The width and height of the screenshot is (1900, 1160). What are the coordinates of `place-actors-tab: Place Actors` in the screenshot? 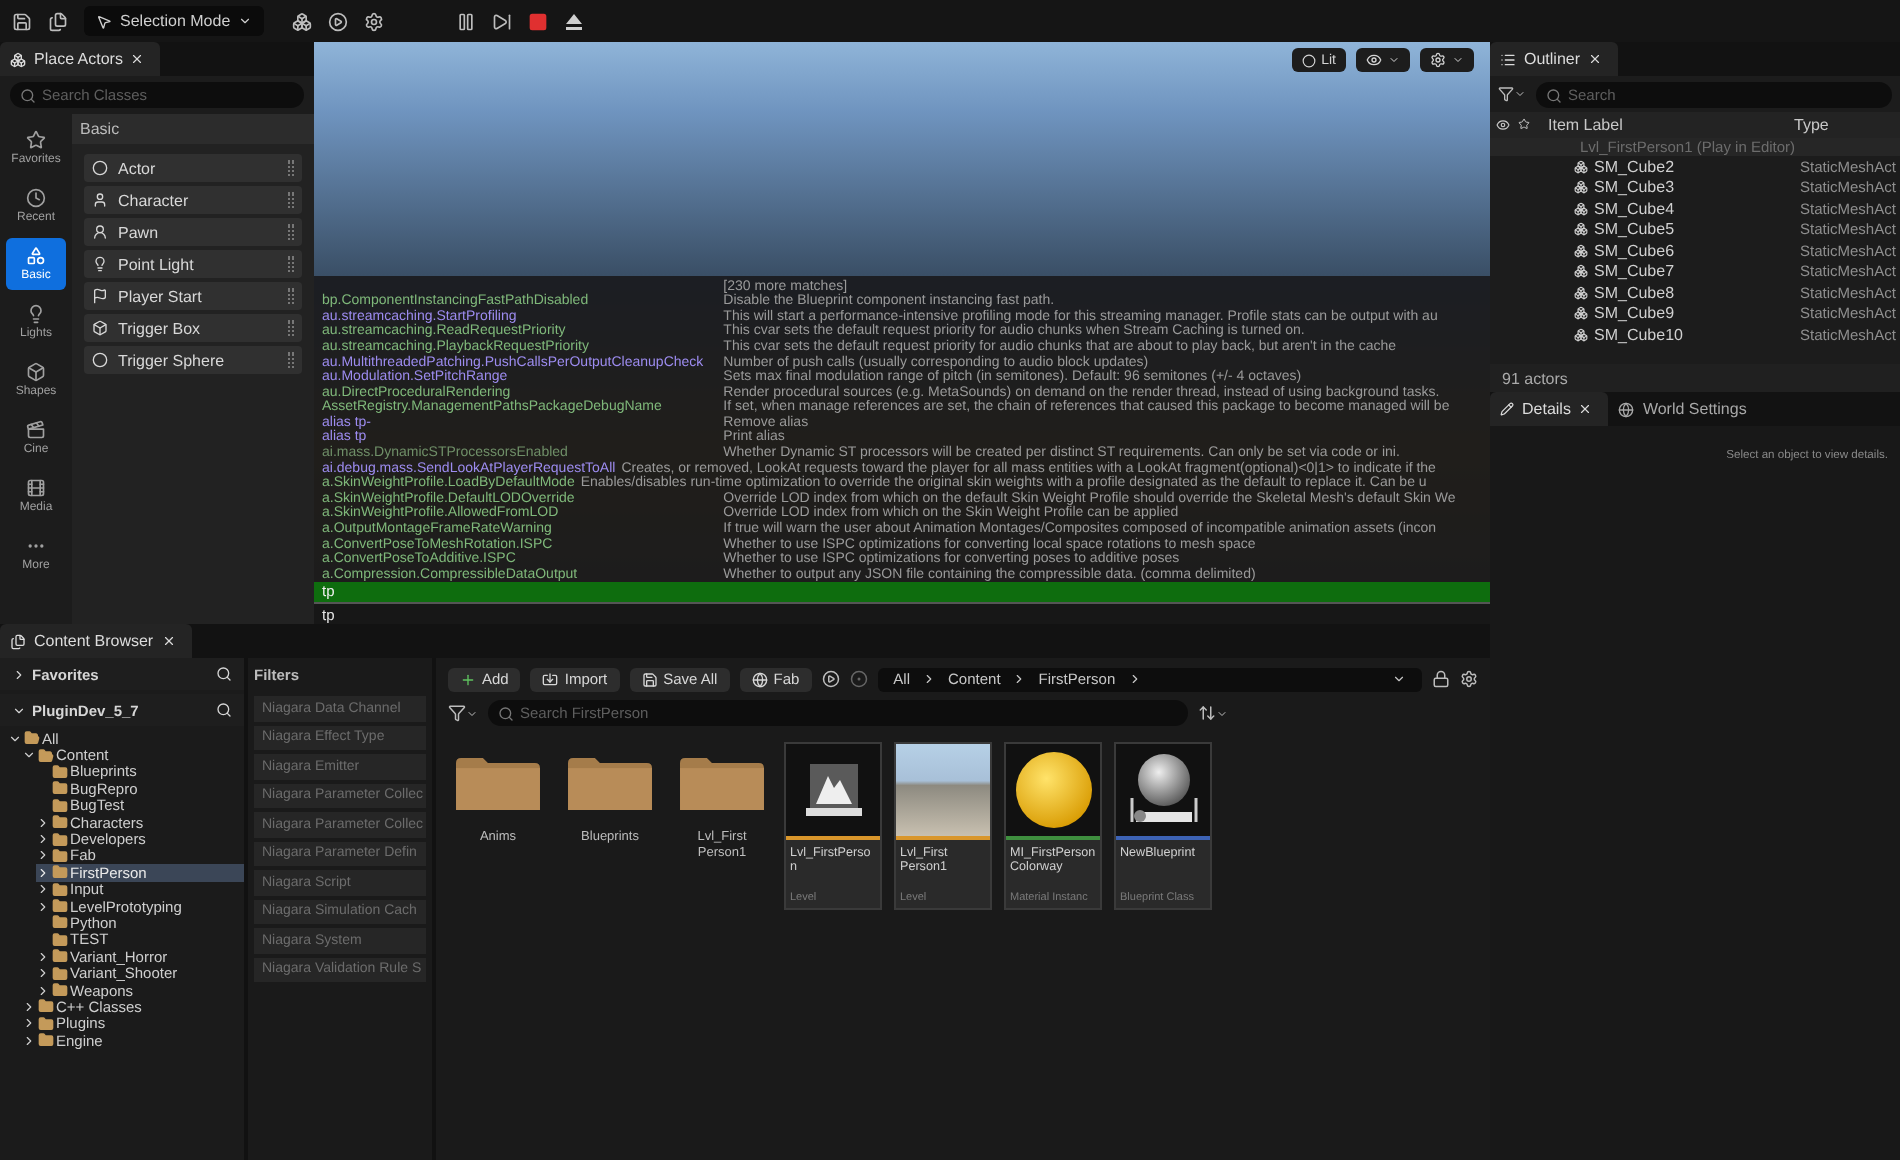 It's located at (80, 59).